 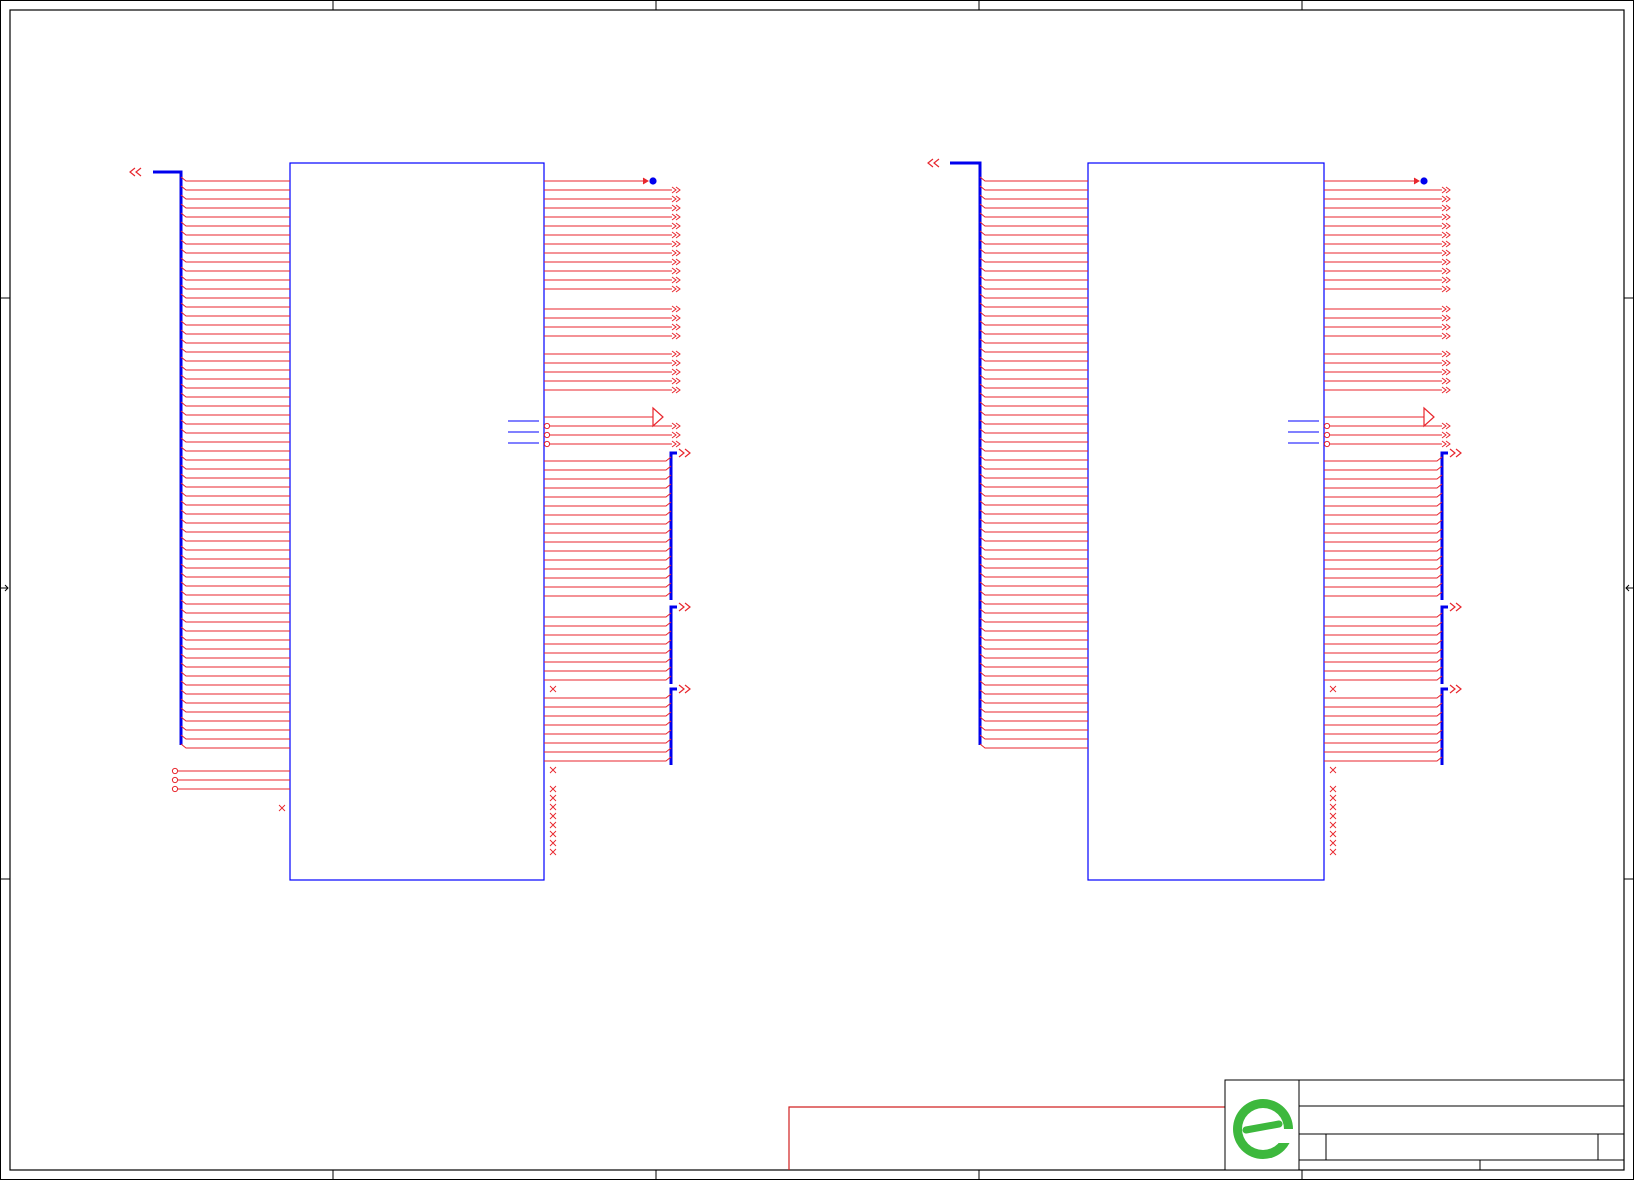 What do you see at coordinates (933, 163) in the screenshot?
I see `double-chevron-left-icon` at bounding box center [933, 163].